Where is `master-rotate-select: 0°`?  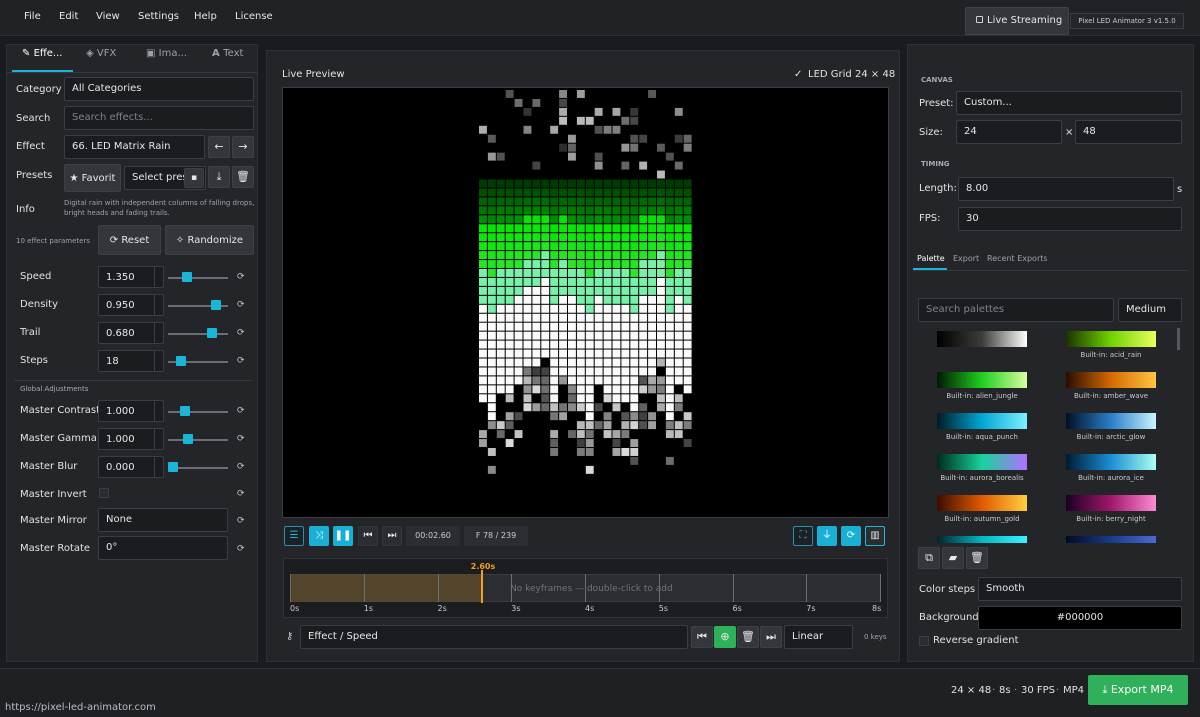
master-rotate-select: 0° is located at coordinates (163, 548).